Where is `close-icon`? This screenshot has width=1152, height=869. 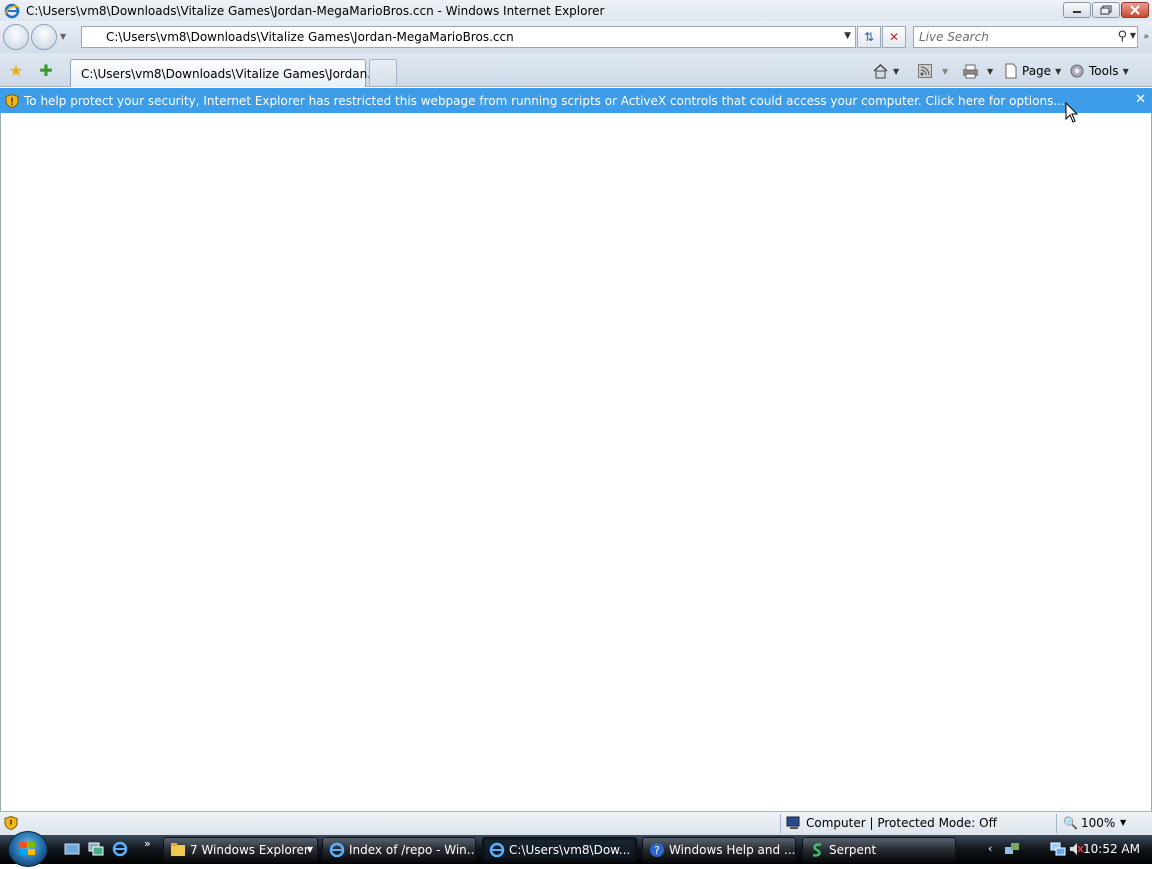 close-icon is located at coordinates (1135, 10).